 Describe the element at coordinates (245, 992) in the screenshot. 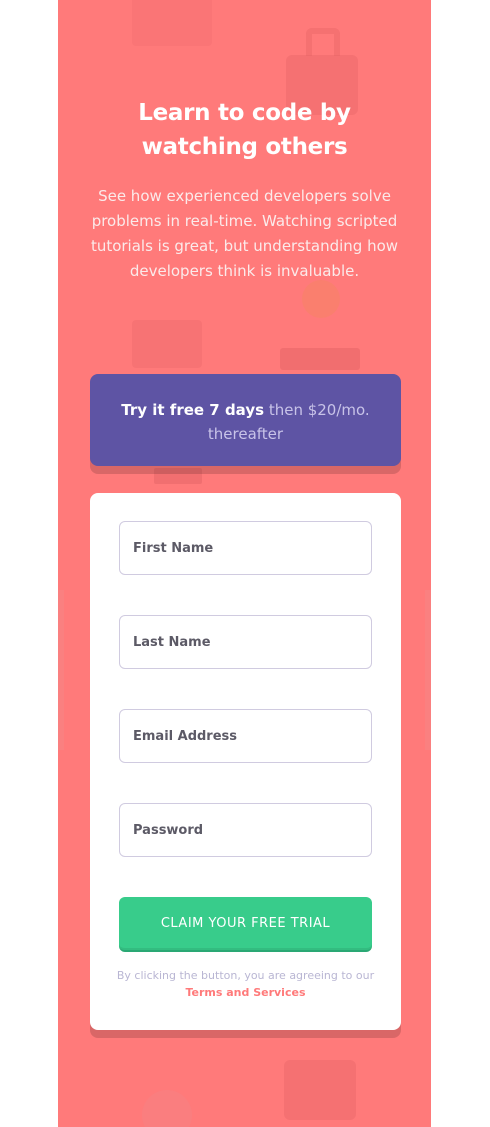

I see `terms-link: Terms and Services` at that location.